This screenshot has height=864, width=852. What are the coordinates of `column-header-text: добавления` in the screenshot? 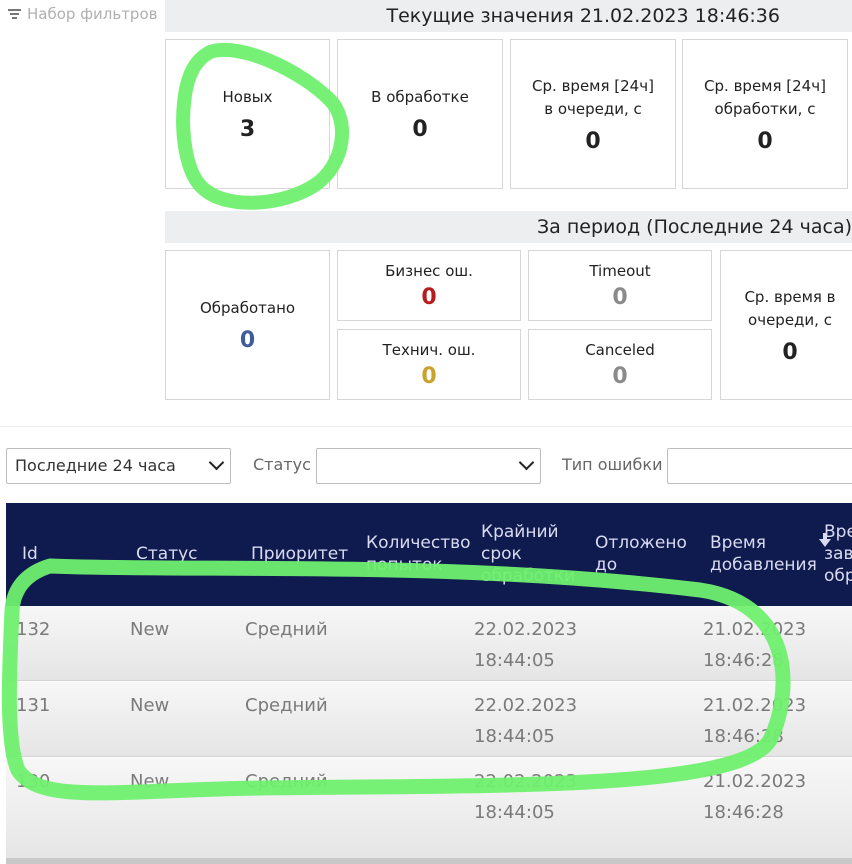 It's located at (763, 565).